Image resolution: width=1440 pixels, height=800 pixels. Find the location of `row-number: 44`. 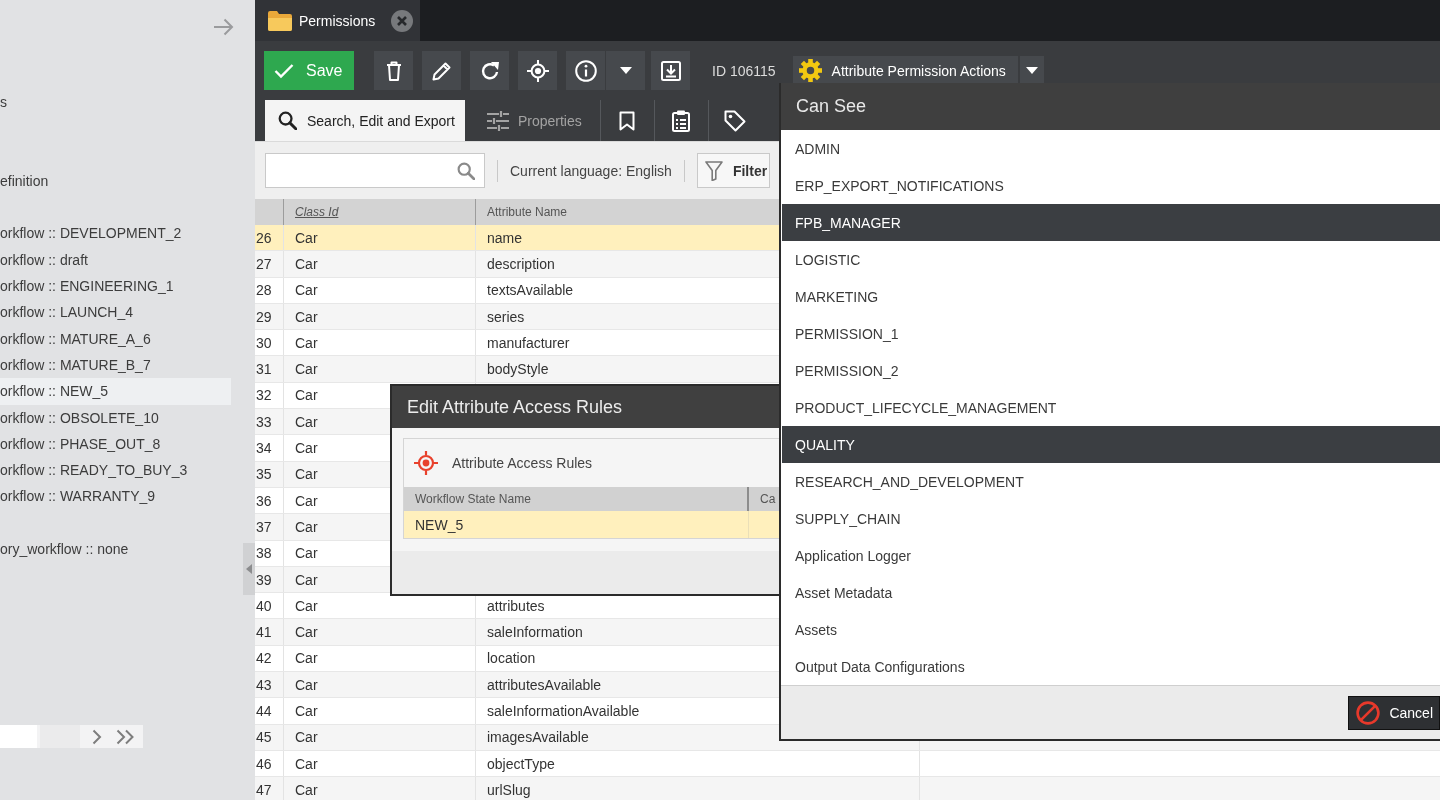

row-number: 44 is located at coordinates (264, 711).